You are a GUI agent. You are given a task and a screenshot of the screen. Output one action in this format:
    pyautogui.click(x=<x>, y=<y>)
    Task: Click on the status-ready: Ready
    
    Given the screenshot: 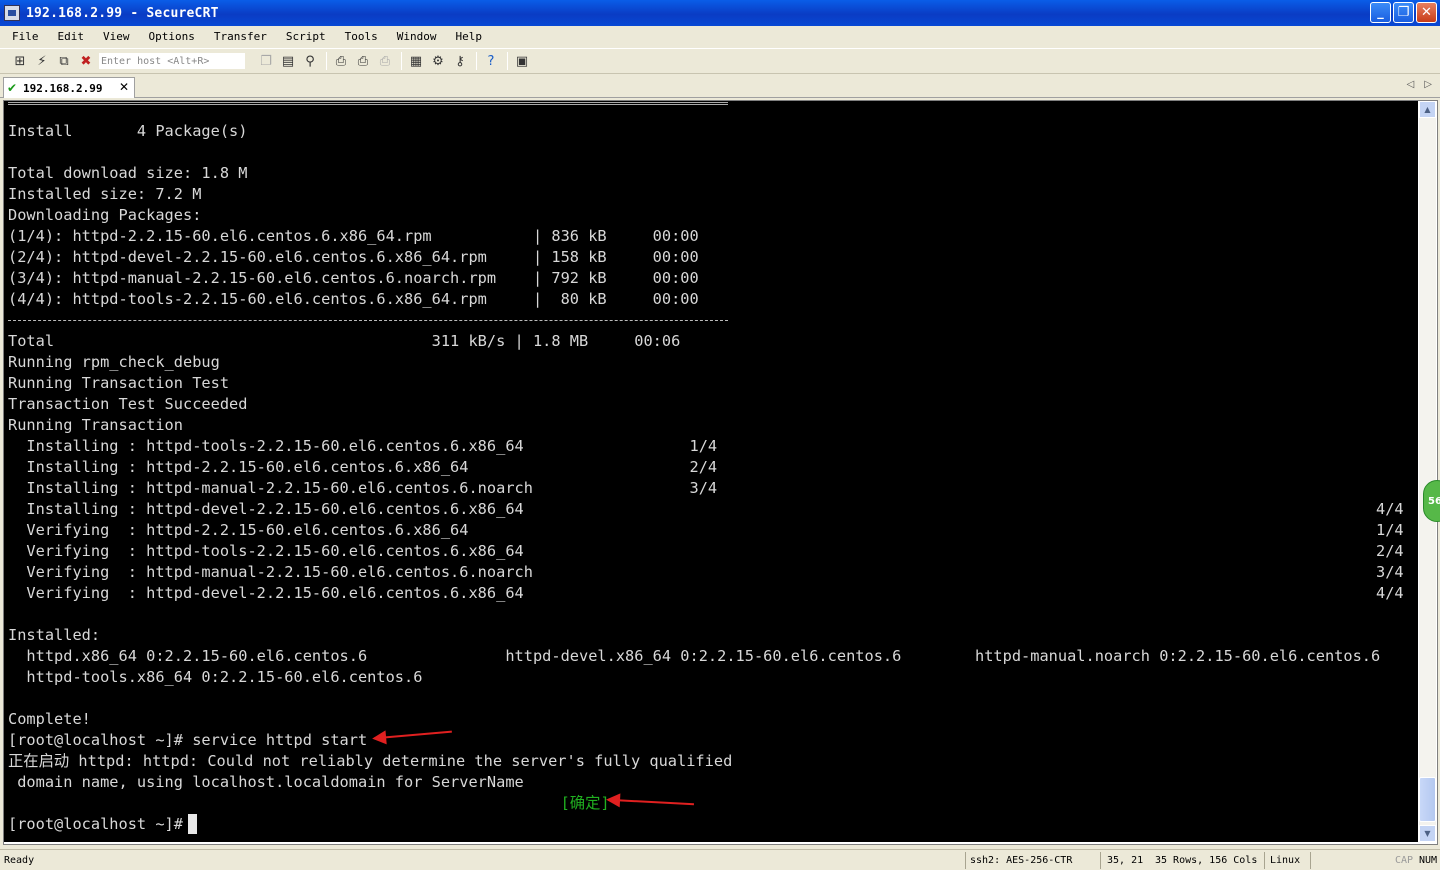 What is the action you would take?
    pyautogui.click(x=19, y=860)
    